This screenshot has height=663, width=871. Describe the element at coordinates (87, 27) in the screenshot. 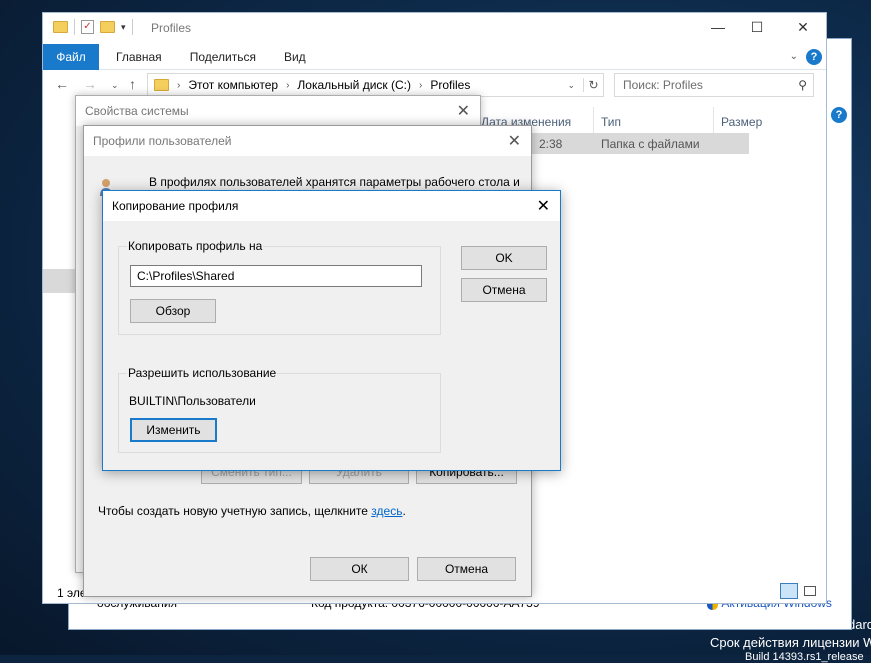

I see `properties-icon: ✓` at that location.